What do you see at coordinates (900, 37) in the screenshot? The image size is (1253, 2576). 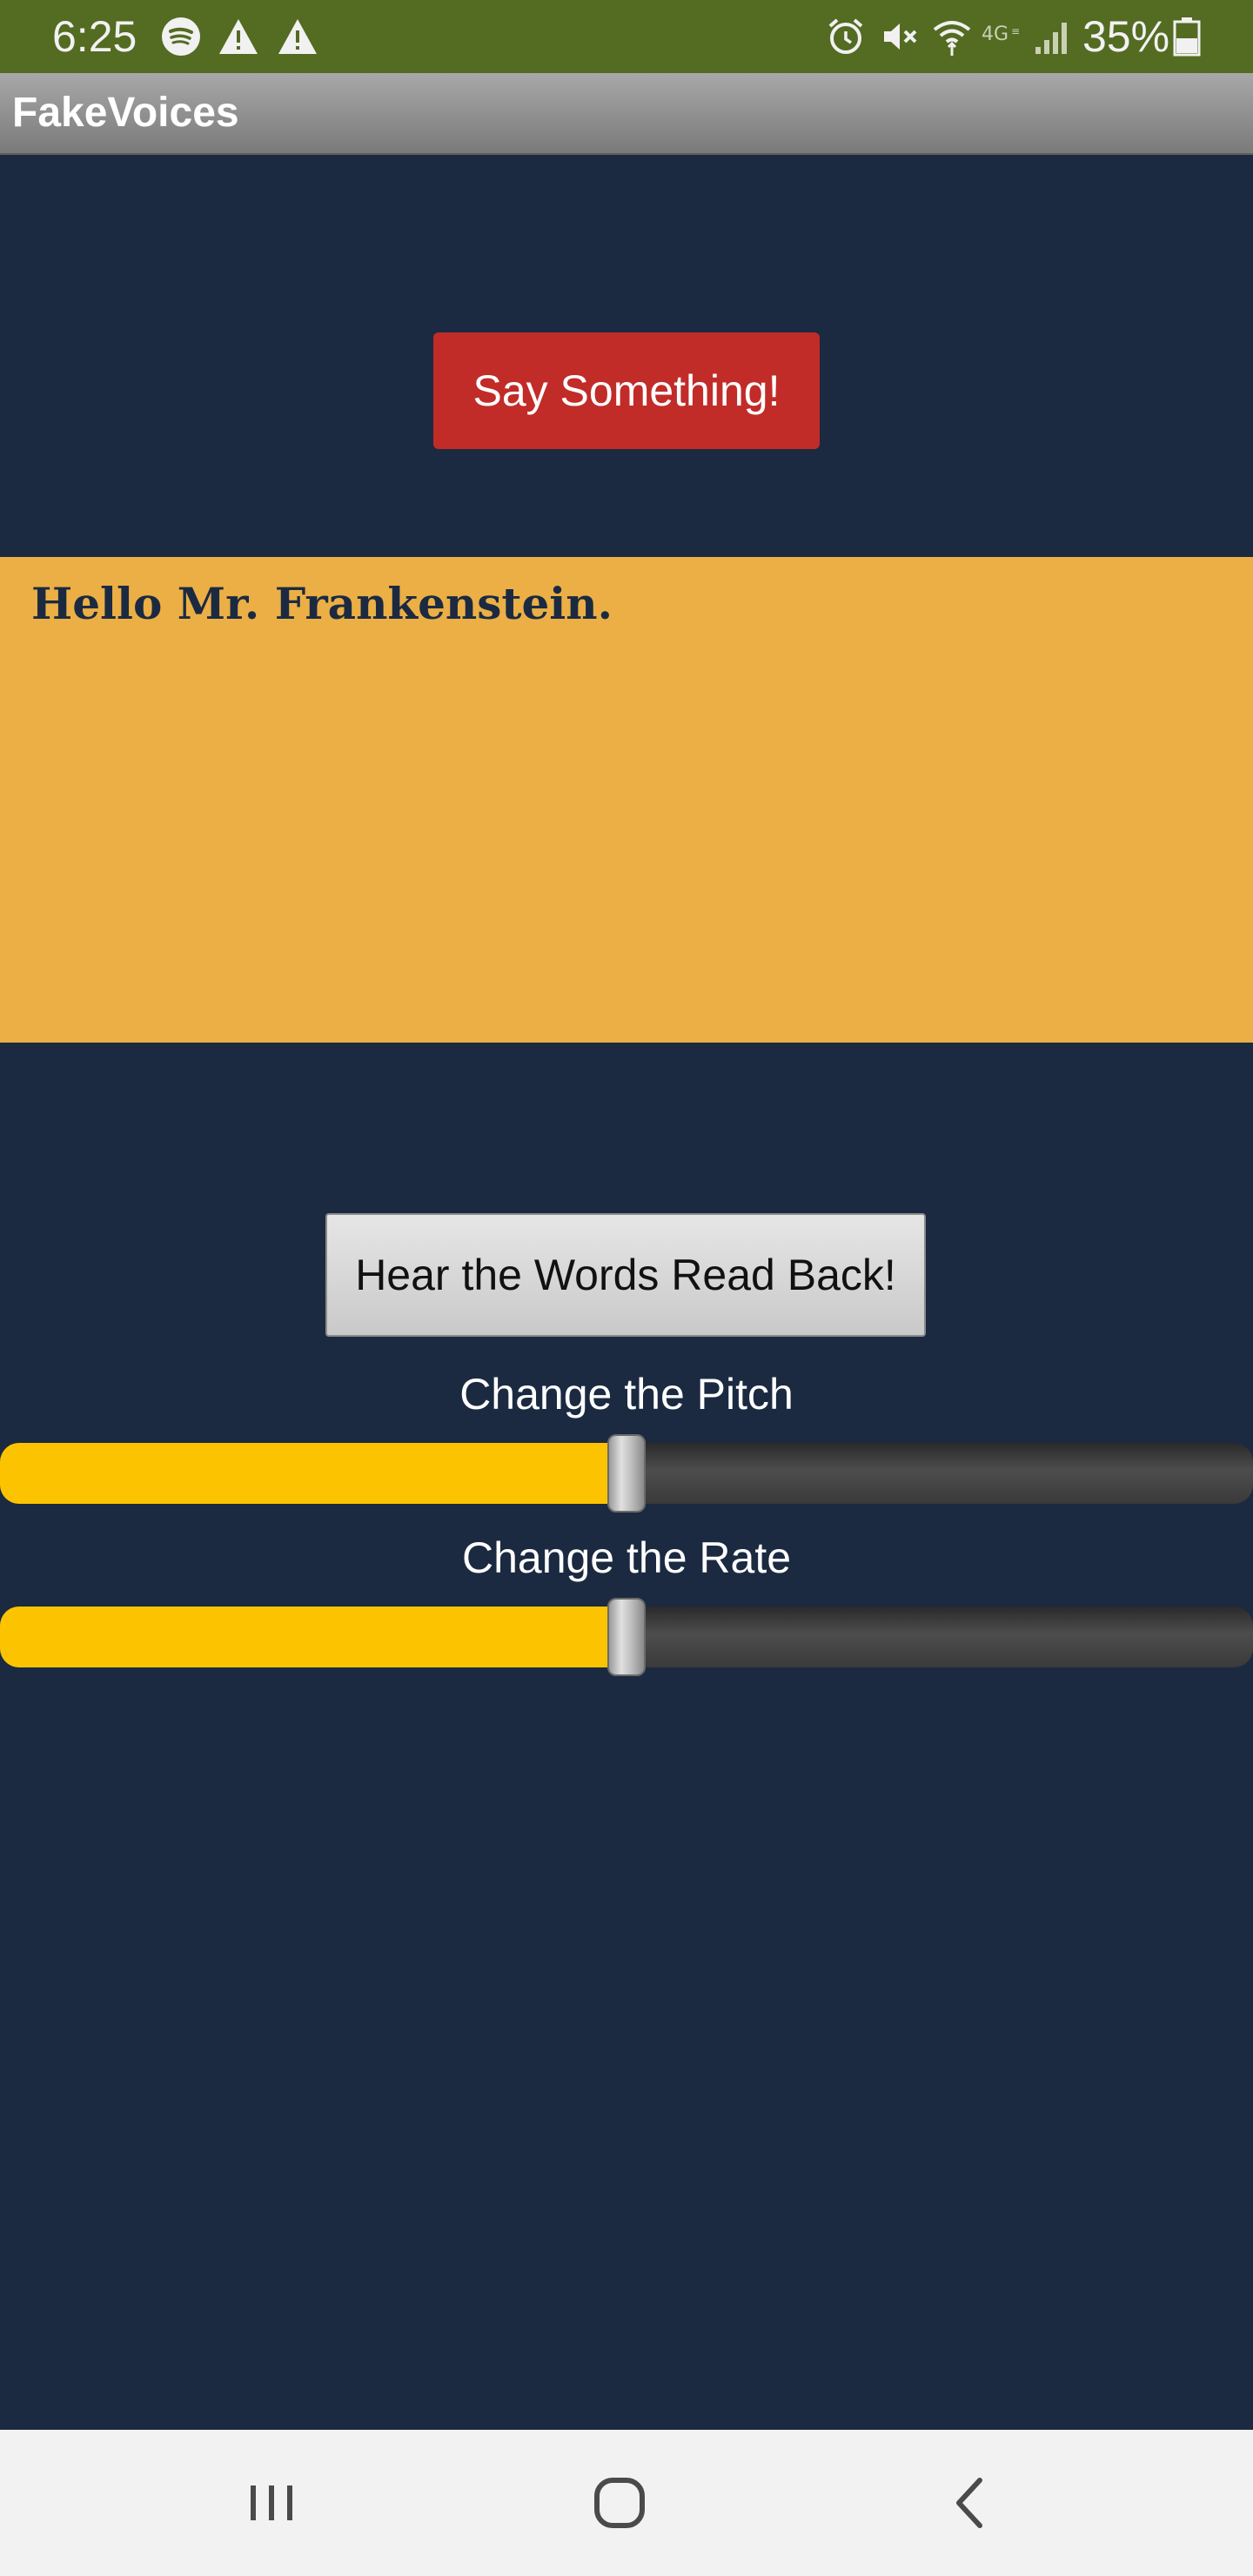 I see `mute-icon` at bounding box center [900, 37].